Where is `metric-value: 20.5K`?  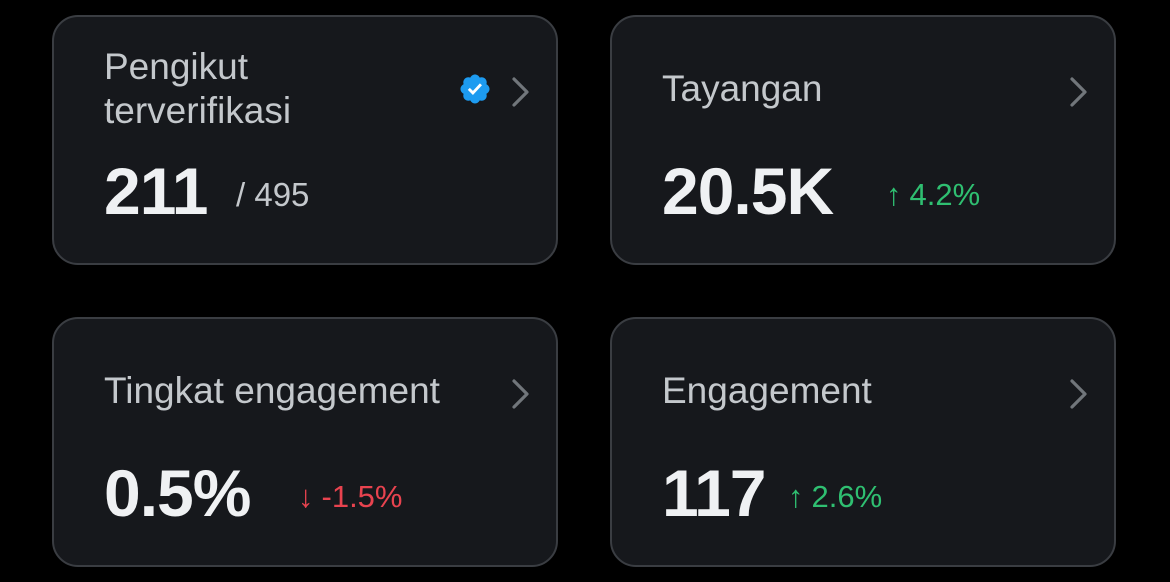 metric-value: 20.5K is located at coordinates (748, 191).